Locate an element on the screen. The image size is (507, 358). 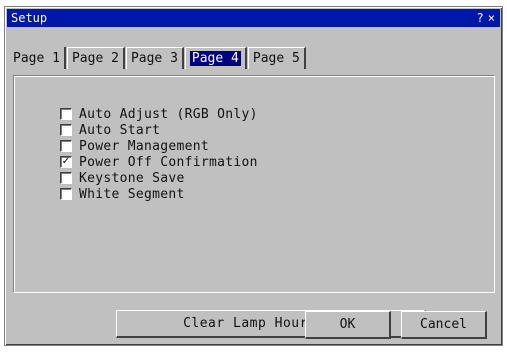
option-auto-adjust: Auto Adjust (RGB Only) is located at coordinates (159, 114).